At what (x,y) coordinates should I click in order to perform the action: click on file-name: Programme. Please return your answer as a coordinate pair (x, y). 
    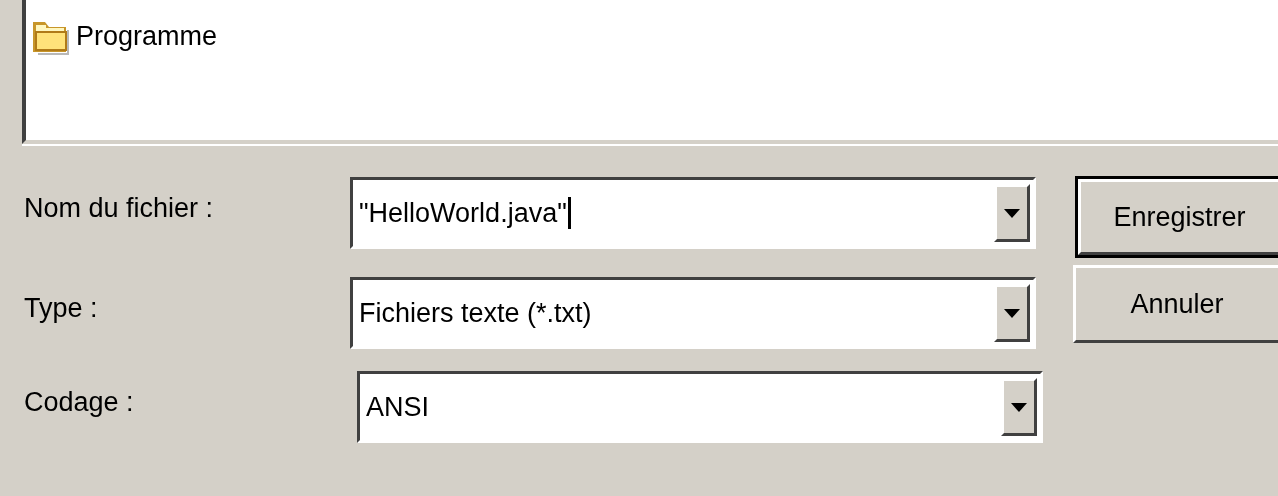
    Looking at the image, I should click on (147, 36).